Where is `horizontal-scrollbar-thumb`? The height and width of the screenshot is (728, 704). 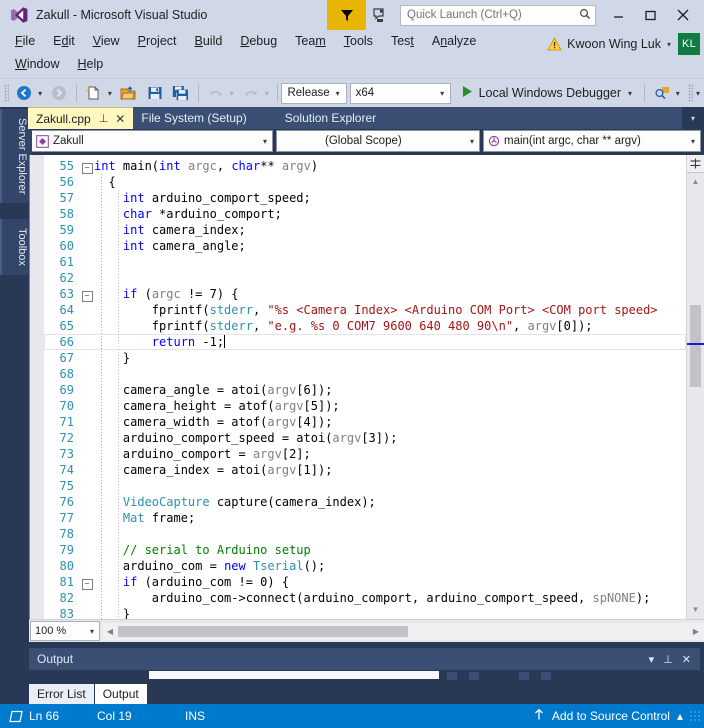 horizontal-scrollbar-thumb is located at coordinates (263, 631).